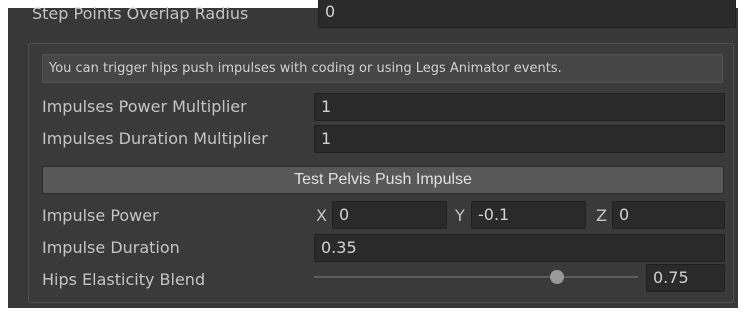  Describe the element at coordinates (155, 138) in the screenshot. I see `impulses-duration-multiplier-label: Impulses Duration Multiplier` at that location.